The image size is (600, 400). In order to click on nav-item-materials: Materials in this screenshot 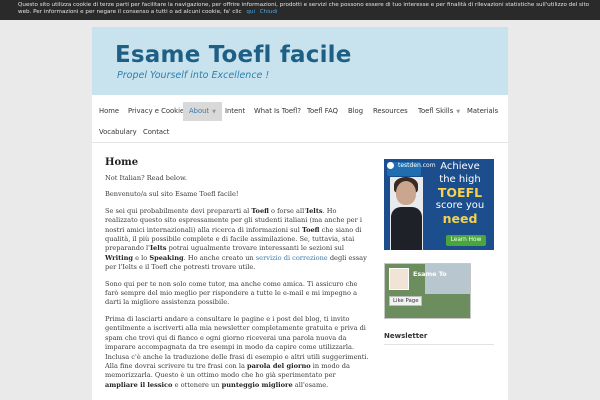, I will do `click(482, 111)`.